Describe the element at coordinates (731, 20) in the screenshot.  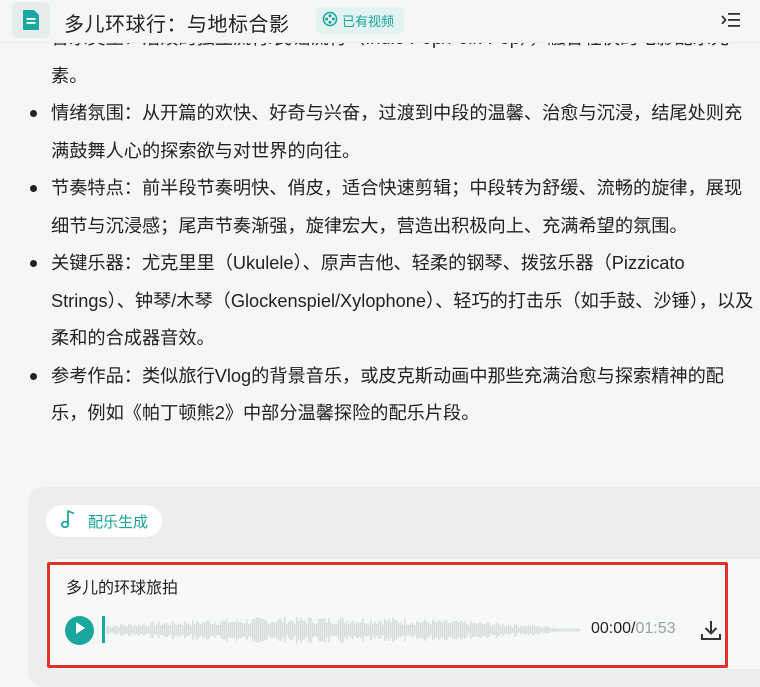
I see `list-collapse-icon` at that location.